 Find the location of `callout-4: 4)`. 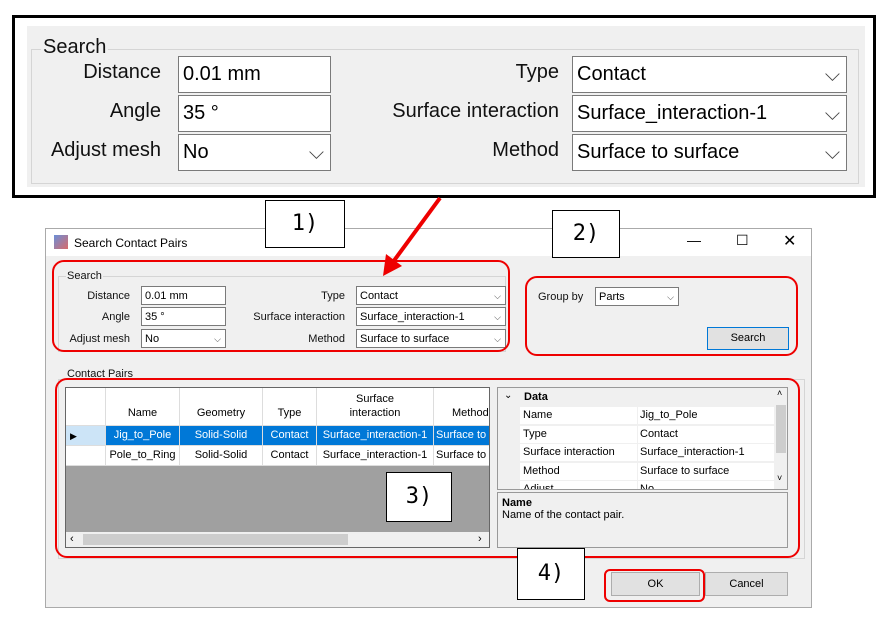

callout-4: 4) is located at coordinates (551, 574).